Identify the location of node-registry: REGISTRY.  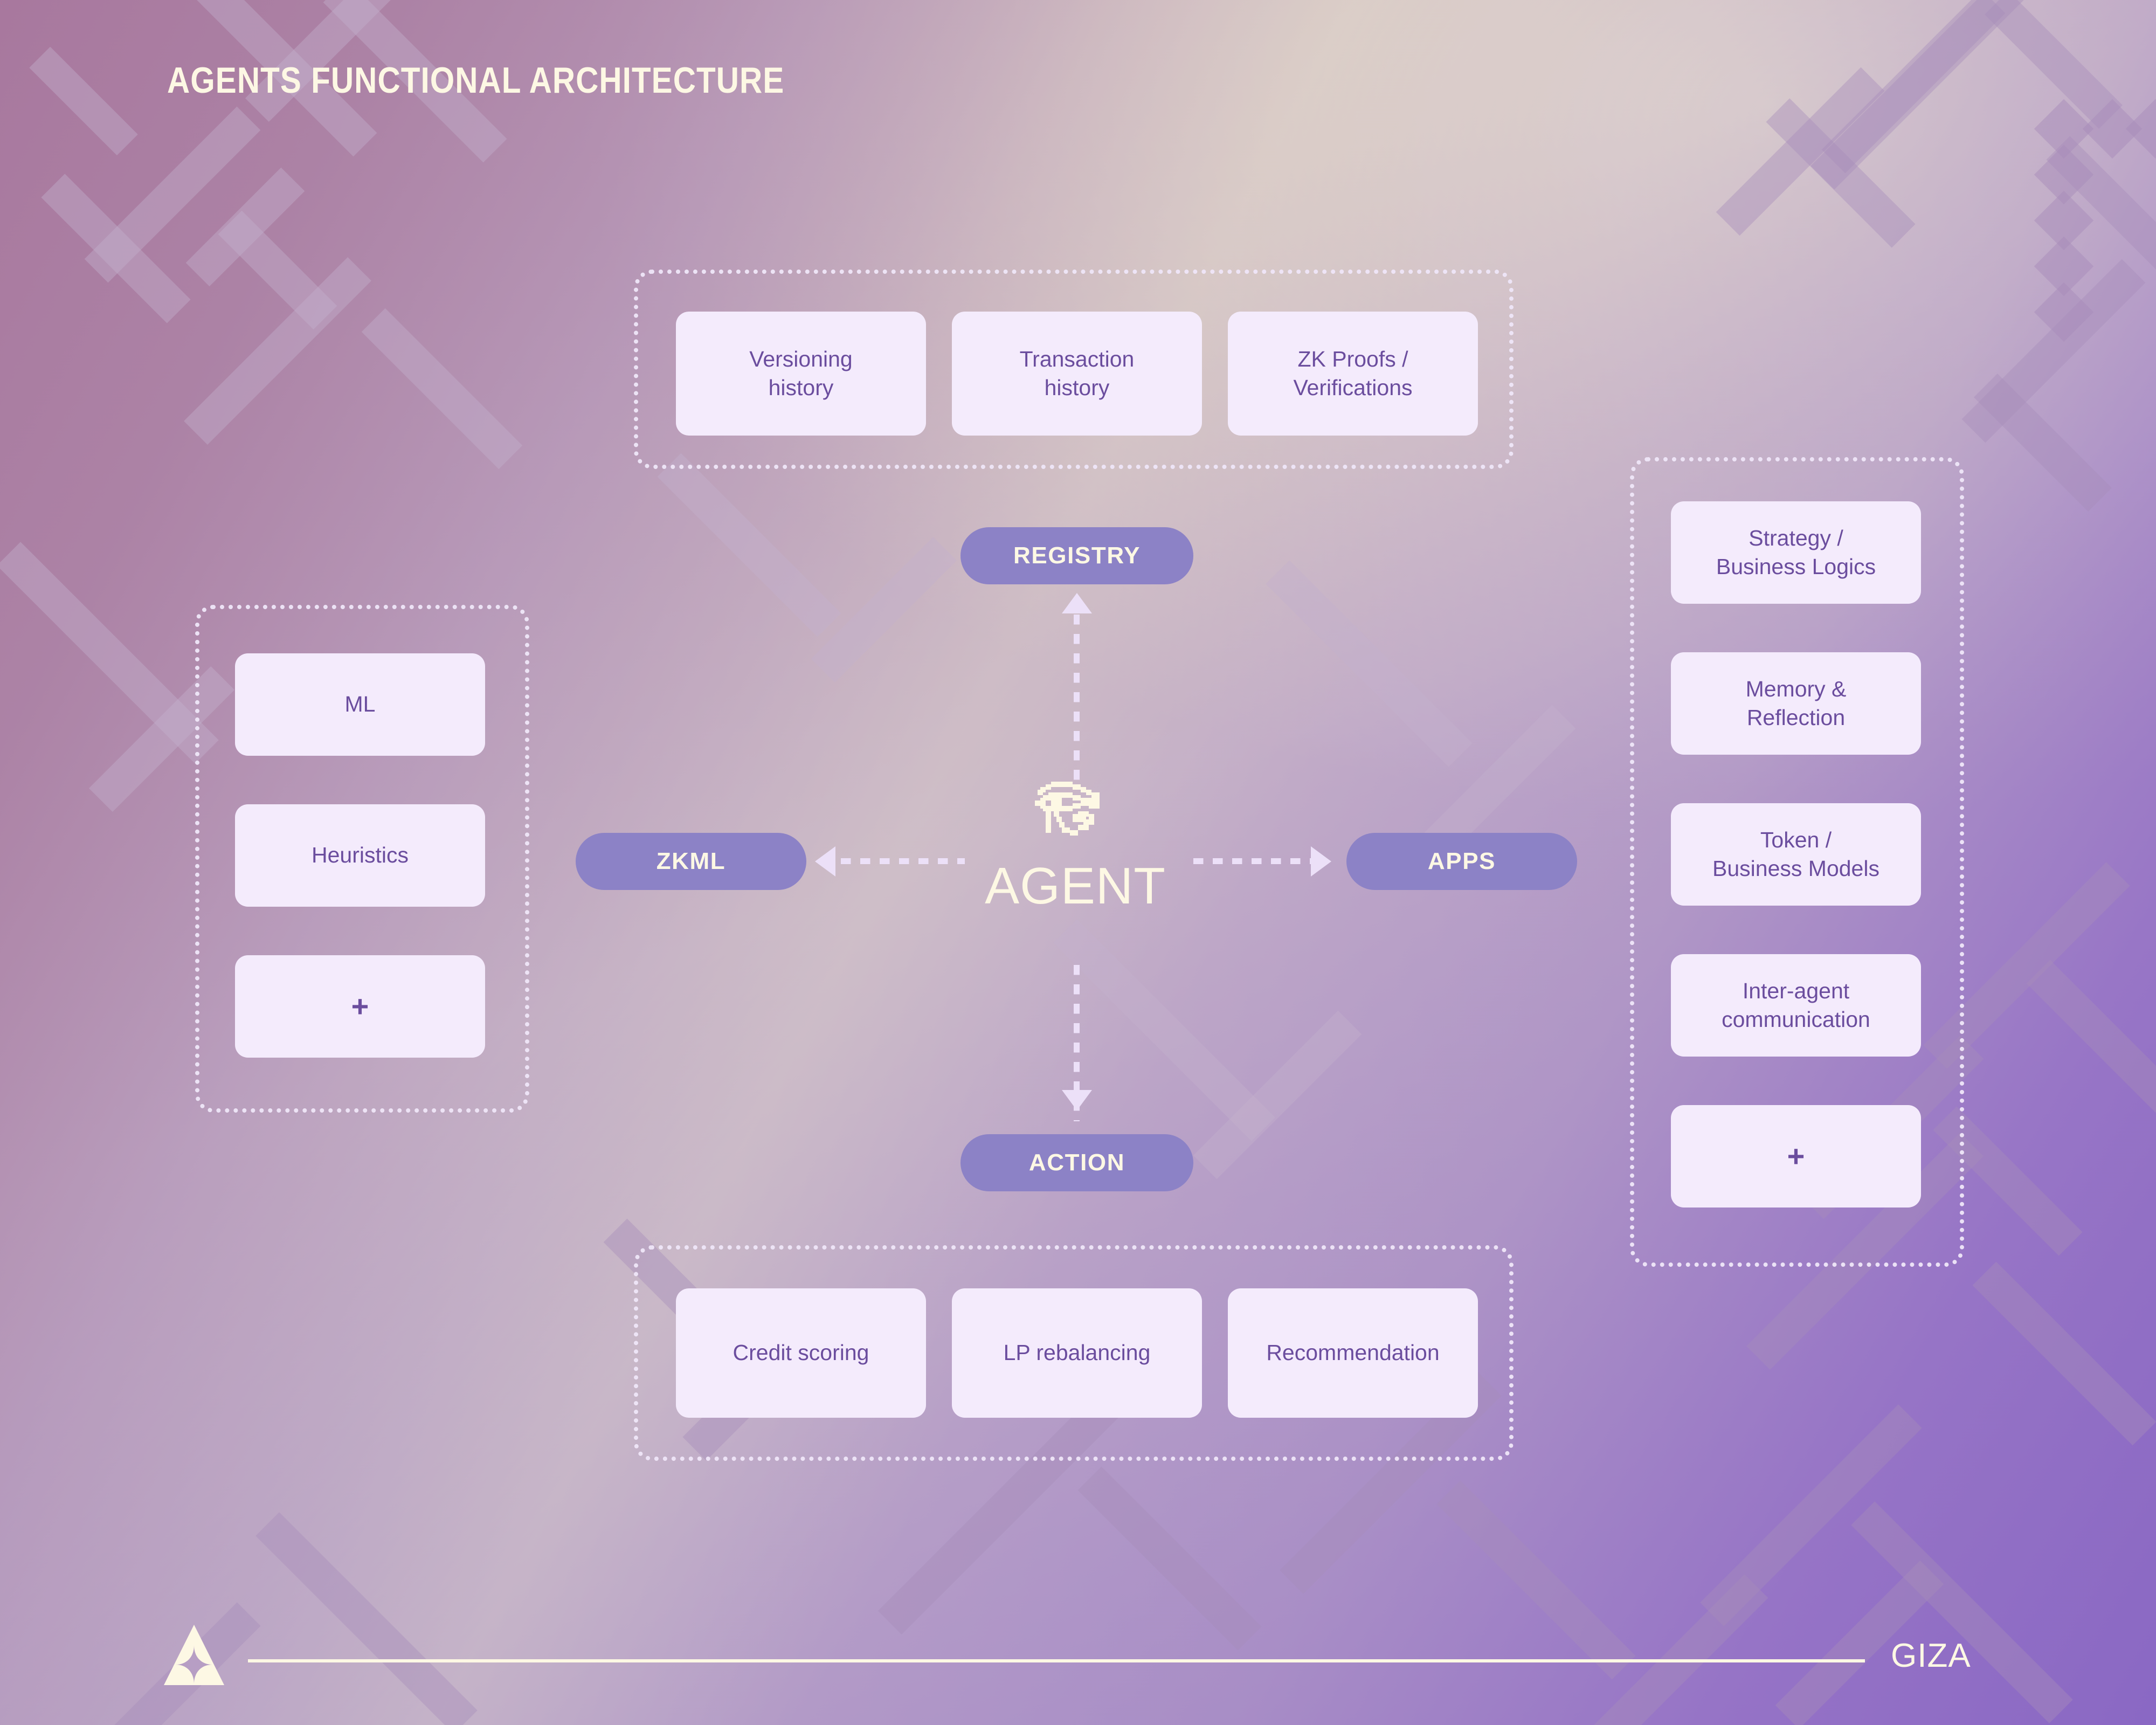
(1076, 555).